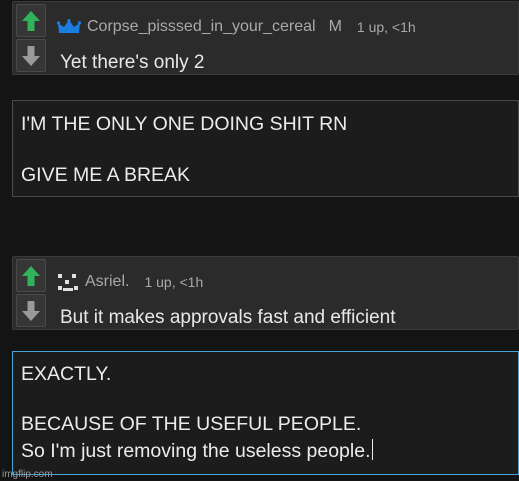  I want to click on mod-badge: M, so click(335, 26).